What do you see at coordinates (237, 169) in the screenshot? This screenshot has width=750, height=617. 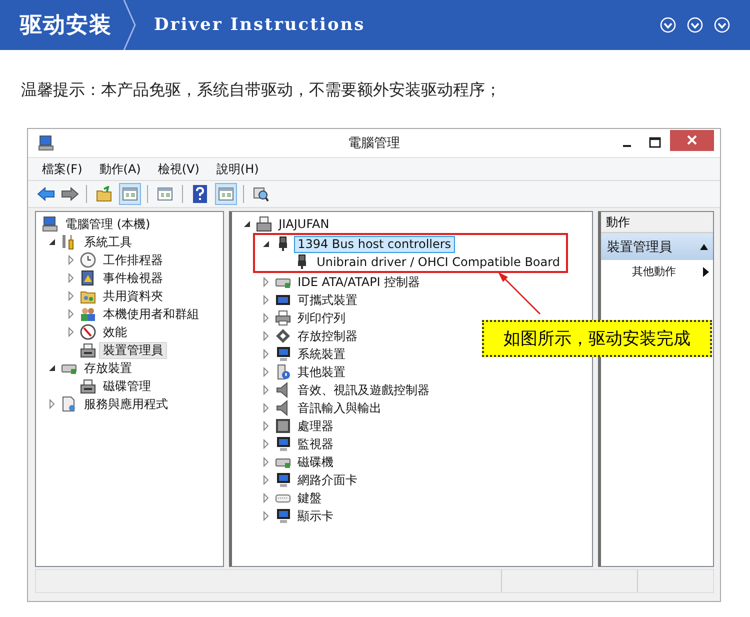 I see `menu-item: 說明(H)` at bounding box center [237, 169].